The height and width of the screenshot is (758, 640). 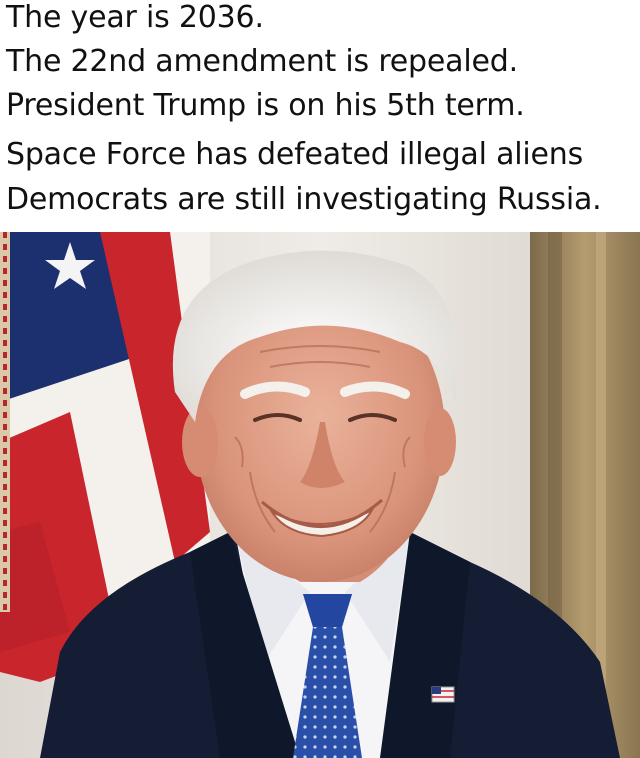 I want to click on caption-line-2: The 22nd amendment is repealed., so click(x=262, y=61).